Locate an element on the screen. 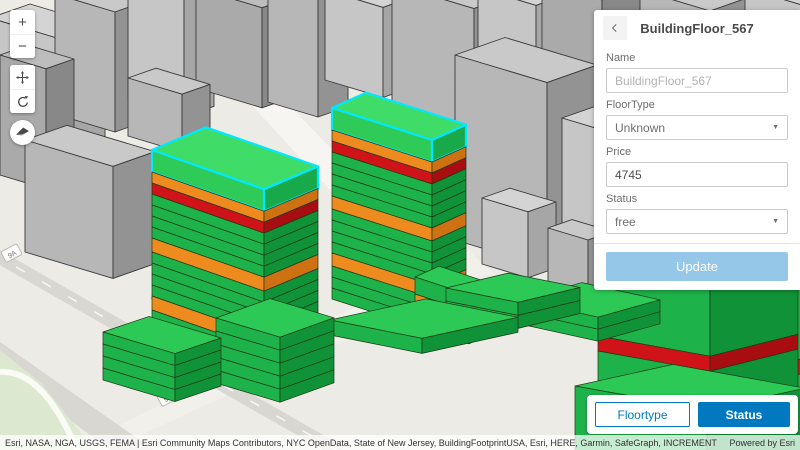  status-label: Status is located at coordinates (622, 199).